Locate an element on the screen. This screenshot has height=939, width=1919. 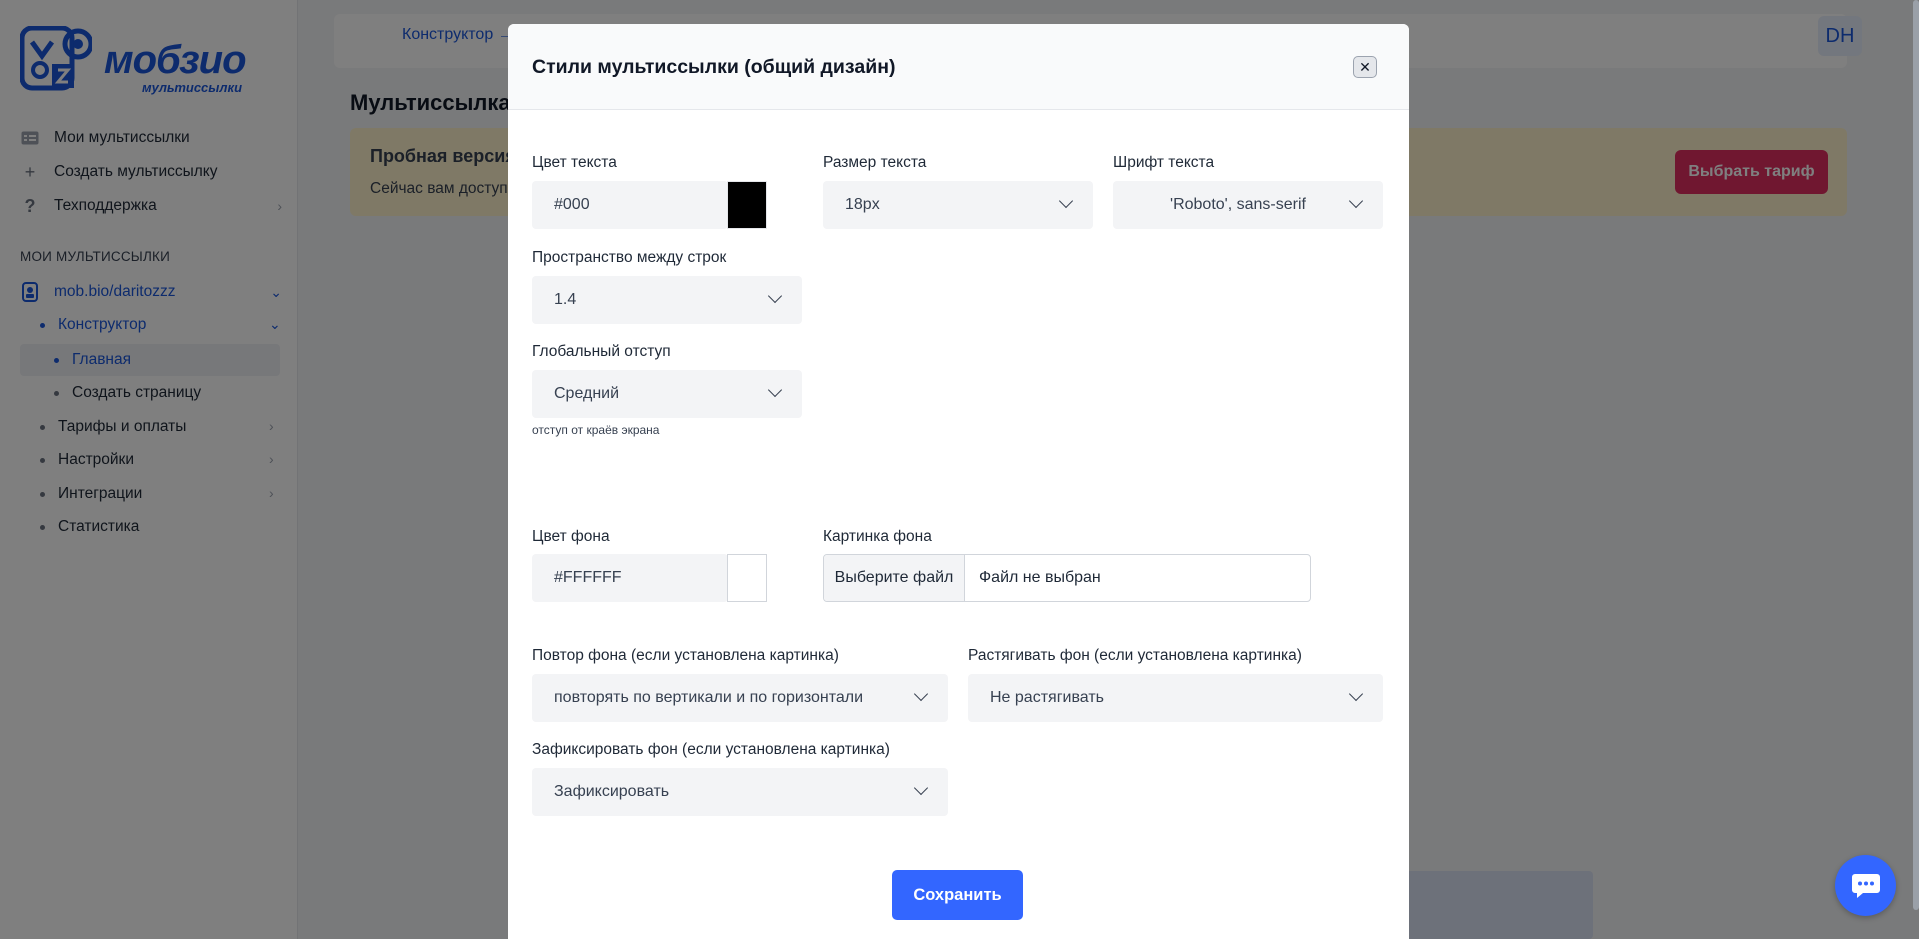
line-height-select: 1.4 is located at coordinates (667, 300).